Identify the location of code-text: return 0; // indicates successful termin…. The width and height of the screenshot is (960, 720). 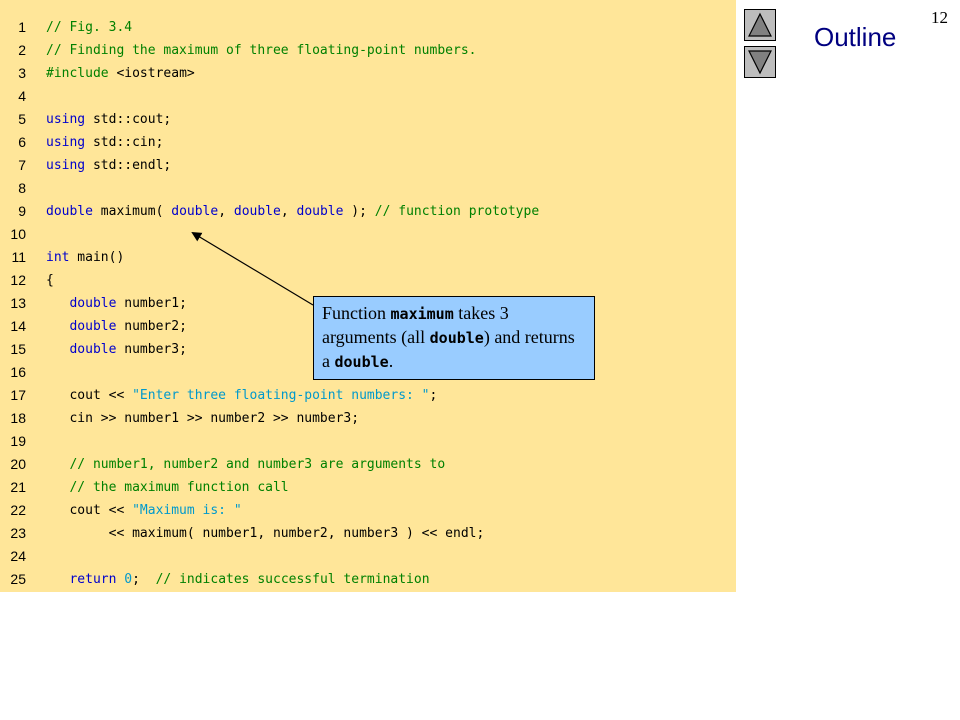
(238, 579).